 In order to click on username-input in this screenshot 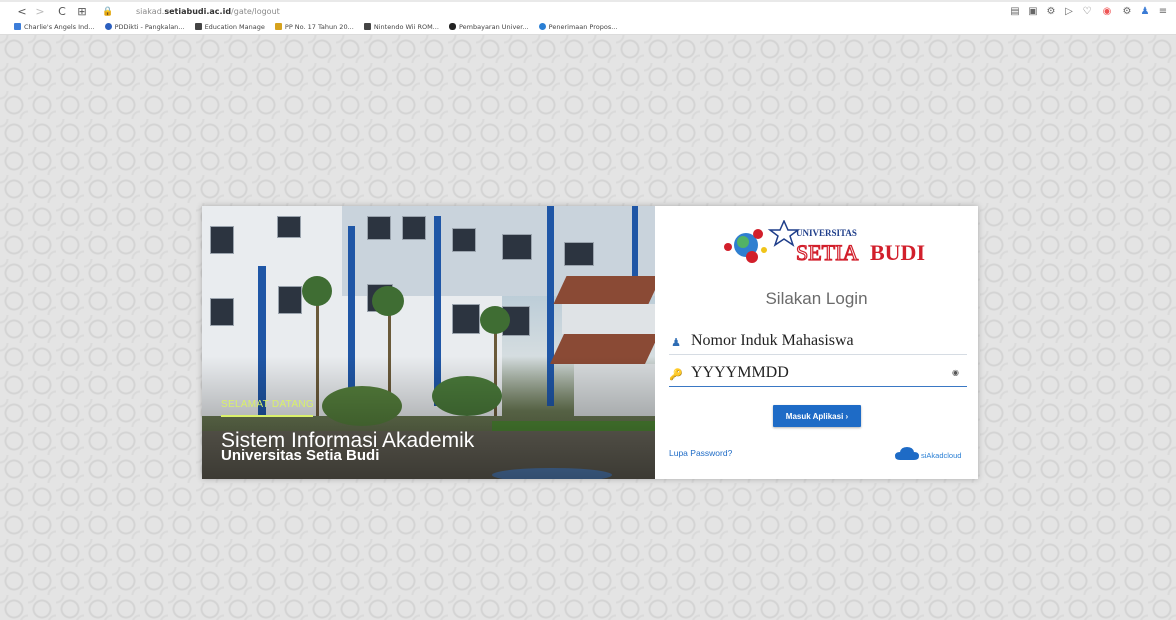, I will do `click(816, 341)`.